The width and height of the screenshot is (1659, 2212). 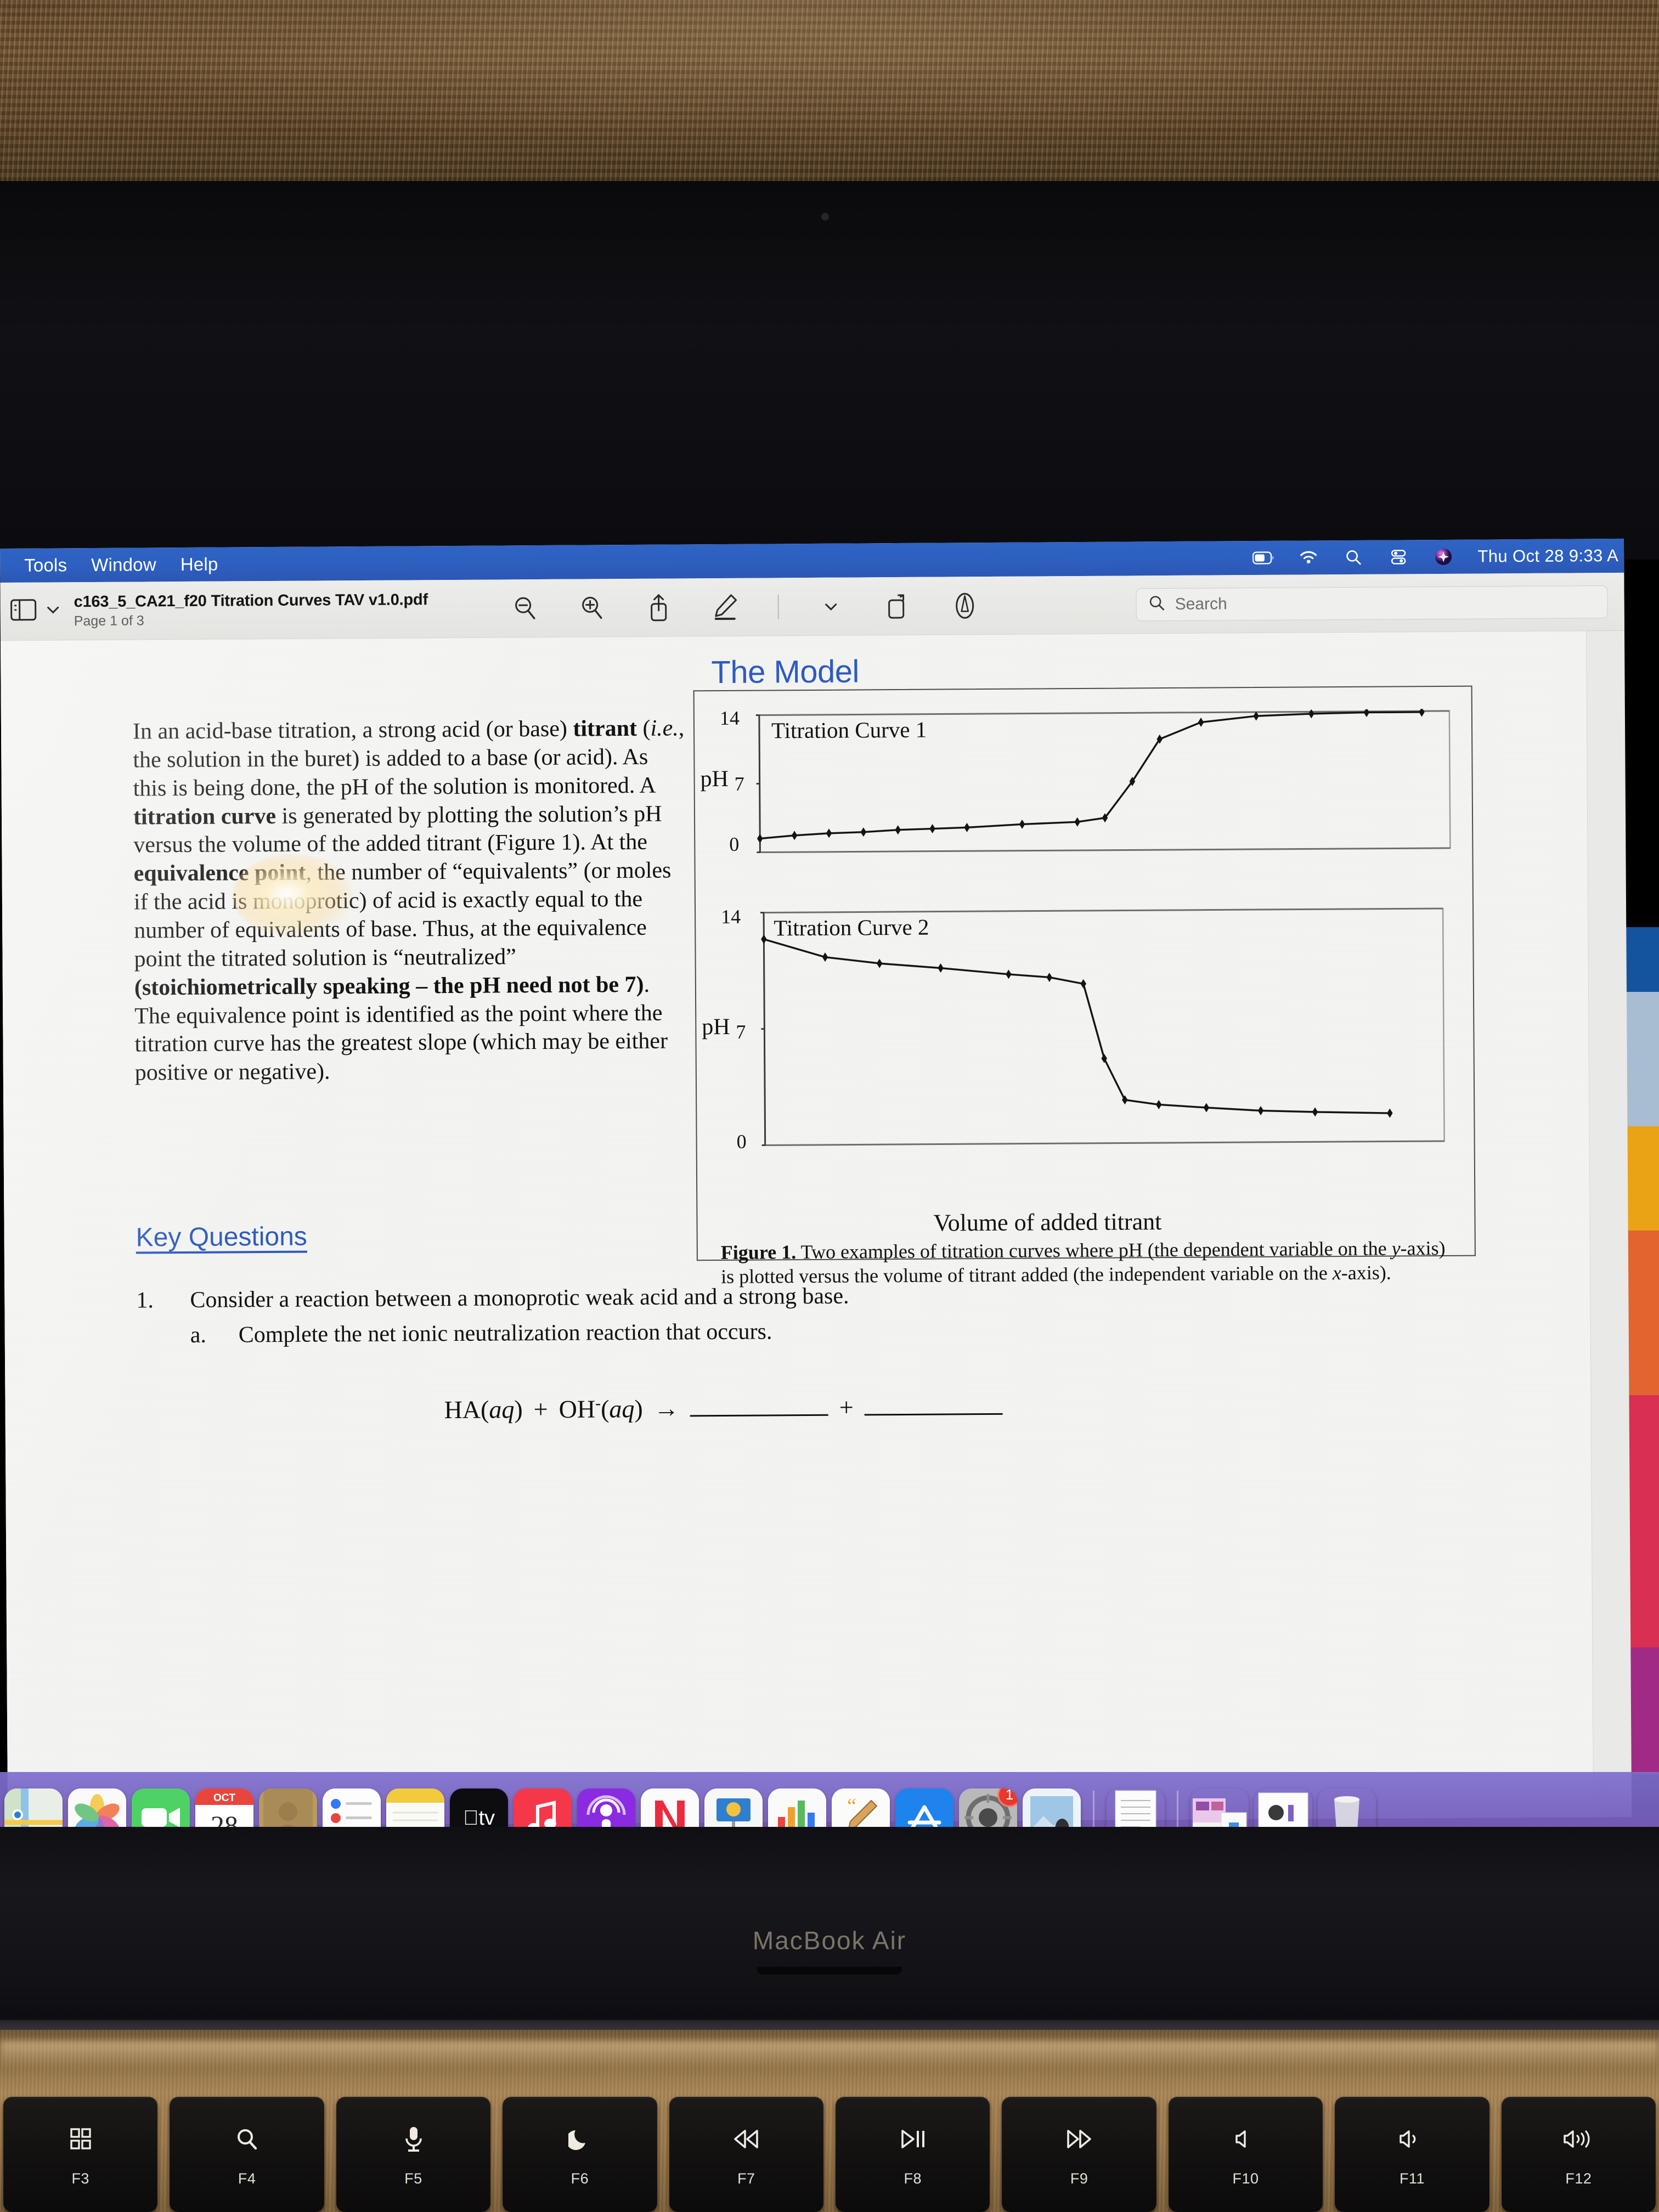 I want to click on fkey-f3: F3, so click(x=81, y=2154).